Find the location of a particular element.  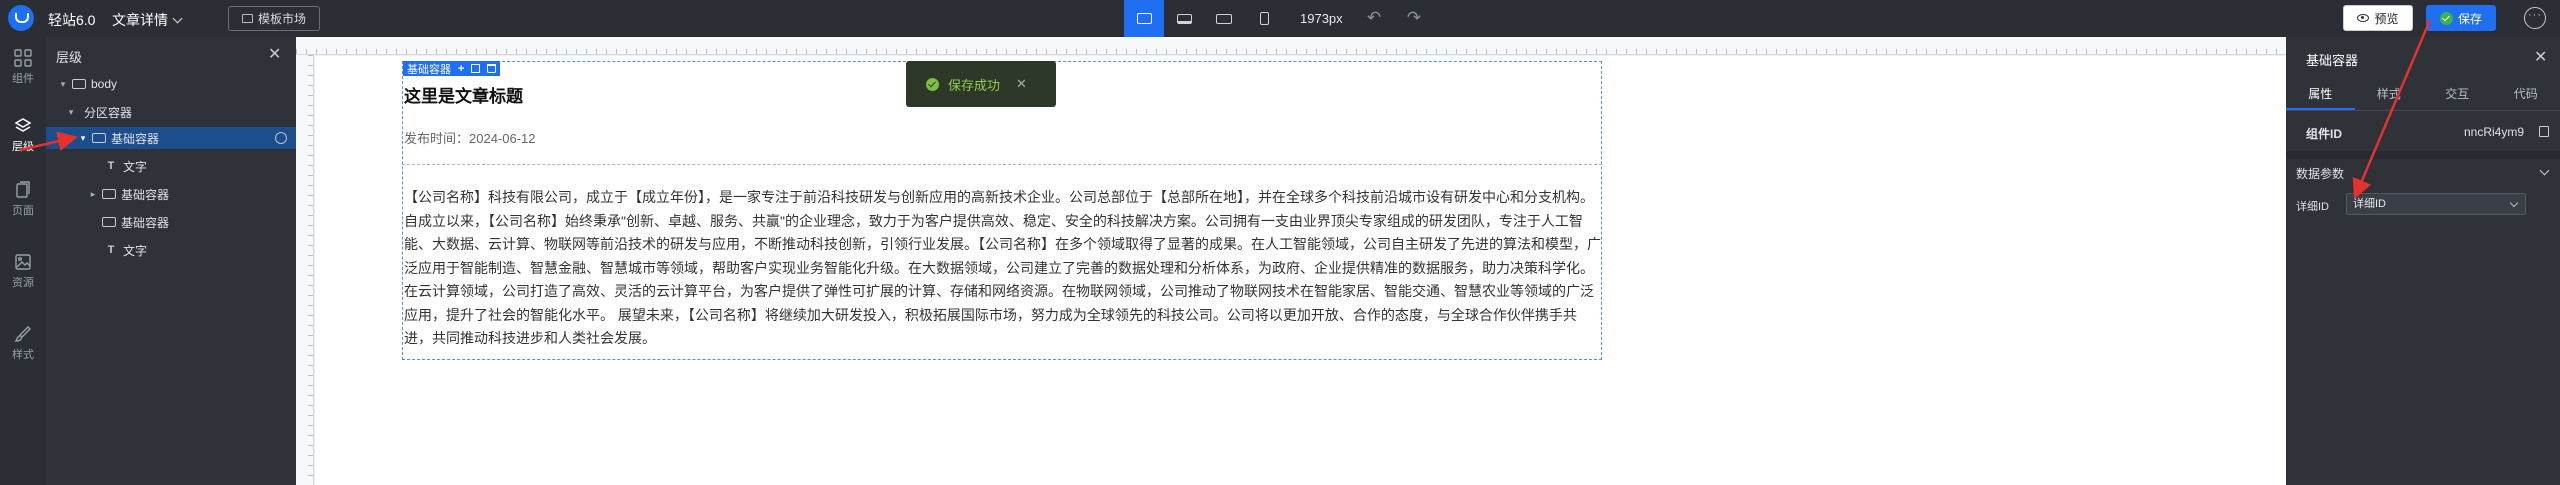

save-button: 保存 is located at coordinates (2461, 18).